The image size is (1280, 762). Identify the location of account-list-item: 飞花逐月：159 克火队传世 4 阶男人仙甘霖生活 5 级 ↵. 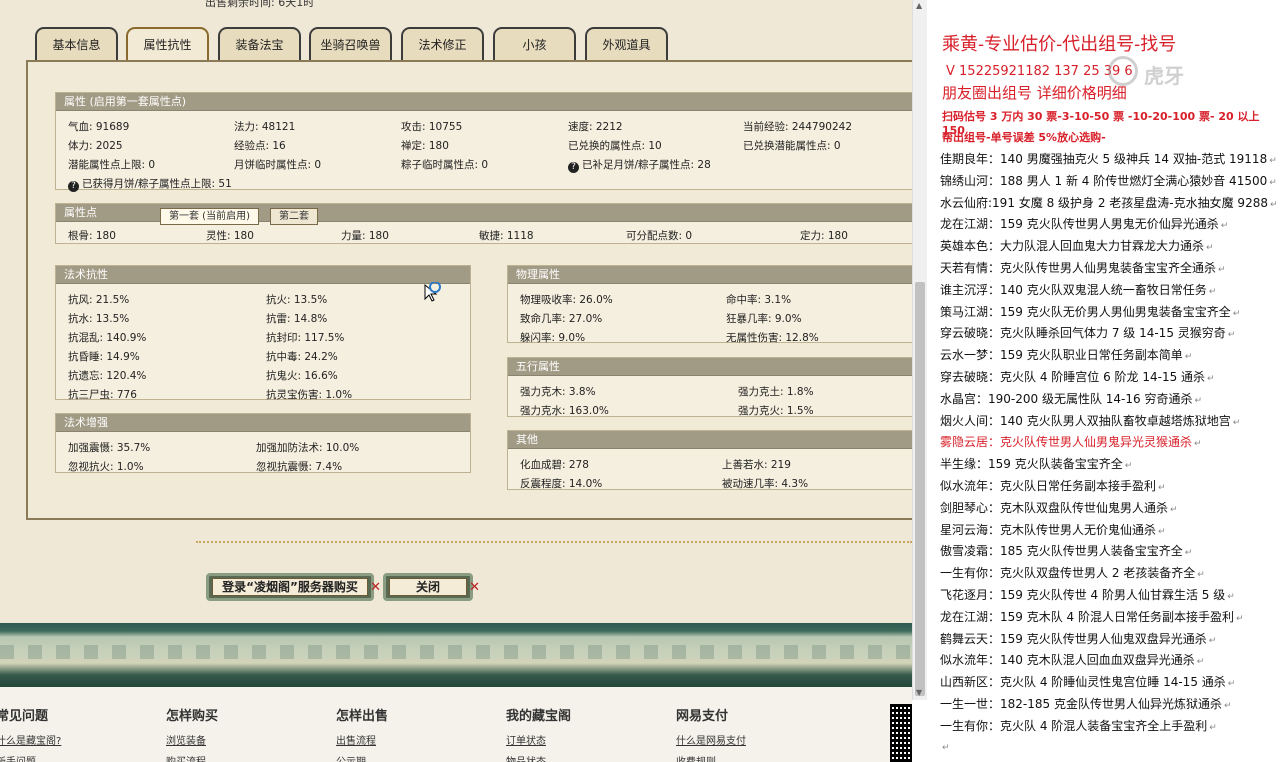
(1087, 595).